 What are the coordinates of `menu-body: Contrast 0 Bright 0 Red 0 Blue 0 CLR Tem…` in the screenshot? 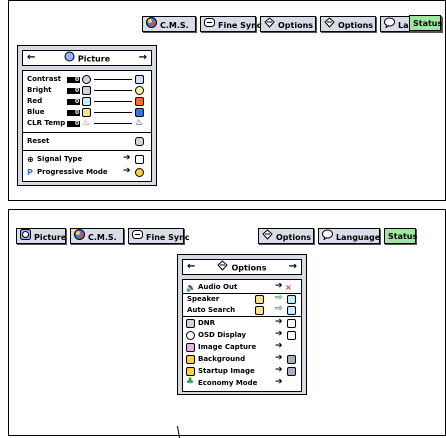 It's located at (87, 126).